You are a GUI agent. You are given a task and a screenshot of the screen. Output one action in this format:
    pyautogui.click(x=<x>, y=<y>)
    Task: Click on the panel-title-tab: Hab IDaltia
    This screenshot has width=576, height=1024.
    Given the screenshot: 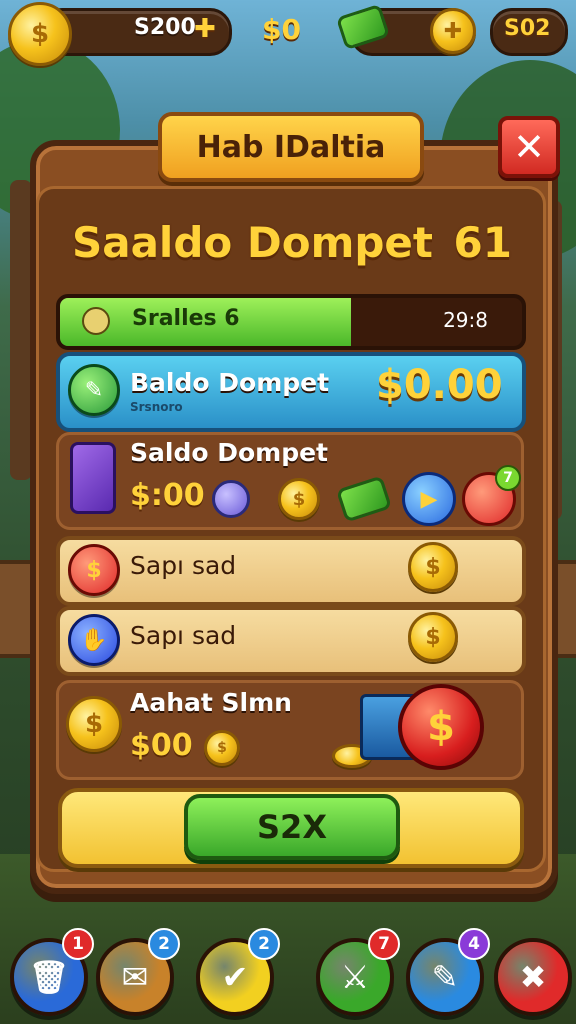 What is the action you would take?
    pyautogui.click(x=291, y=147)
    